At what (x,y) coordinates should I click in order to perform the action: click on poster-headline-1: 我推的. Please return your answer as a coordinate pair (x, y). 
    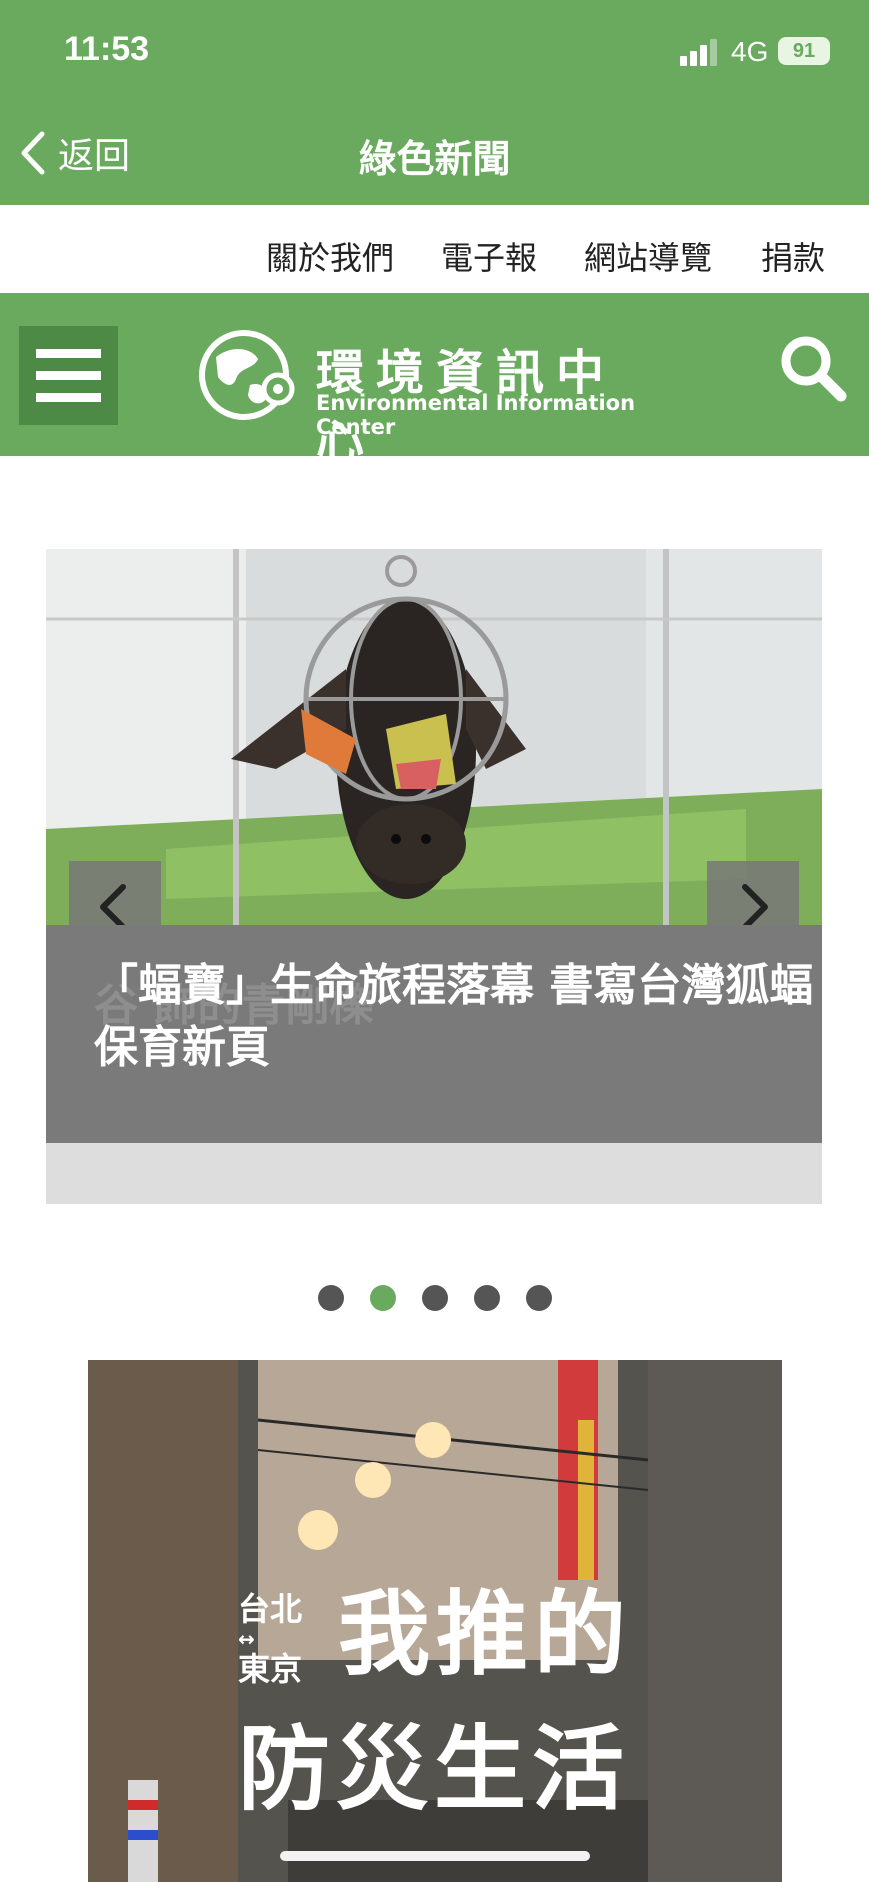
    Looking at the image, I should click on (485, 1634).